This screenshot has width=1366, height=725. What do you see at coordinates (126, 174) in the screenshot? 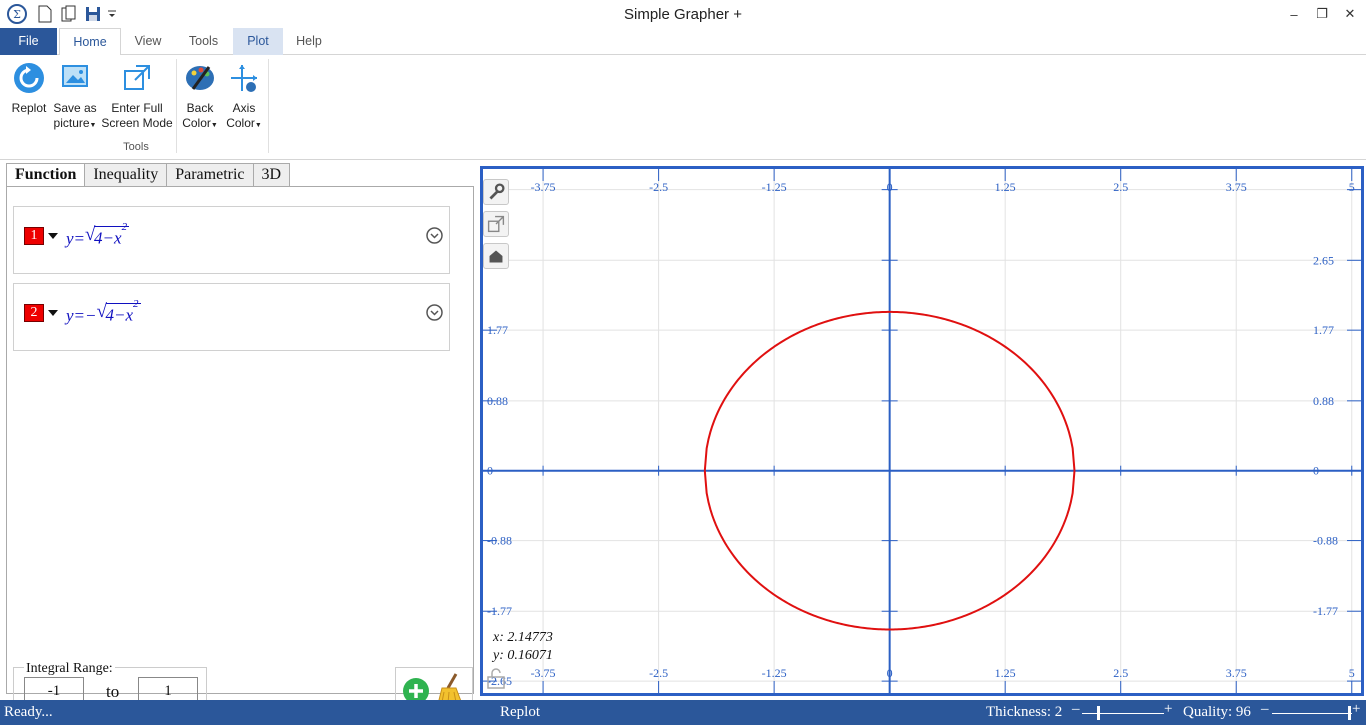
I see `tab-inequality: Inequality` at bounding box center [126, 174].